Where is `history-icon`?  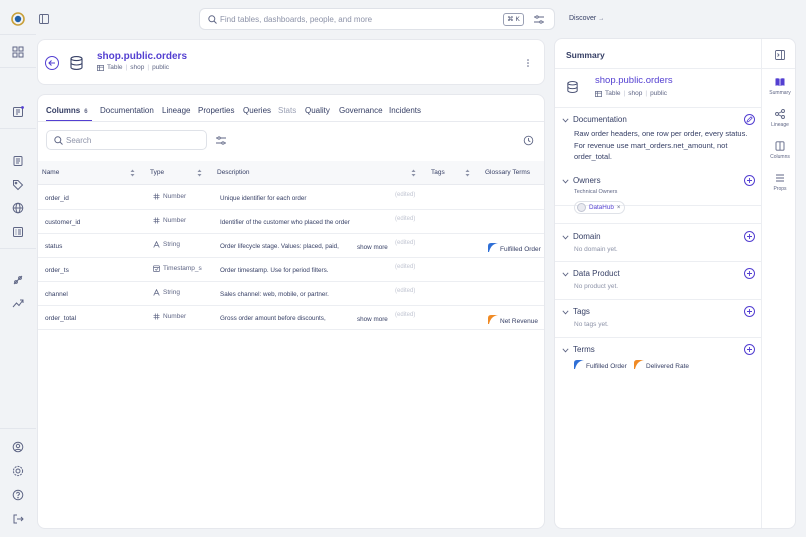
history-icon is located at coordinates (528, 140).